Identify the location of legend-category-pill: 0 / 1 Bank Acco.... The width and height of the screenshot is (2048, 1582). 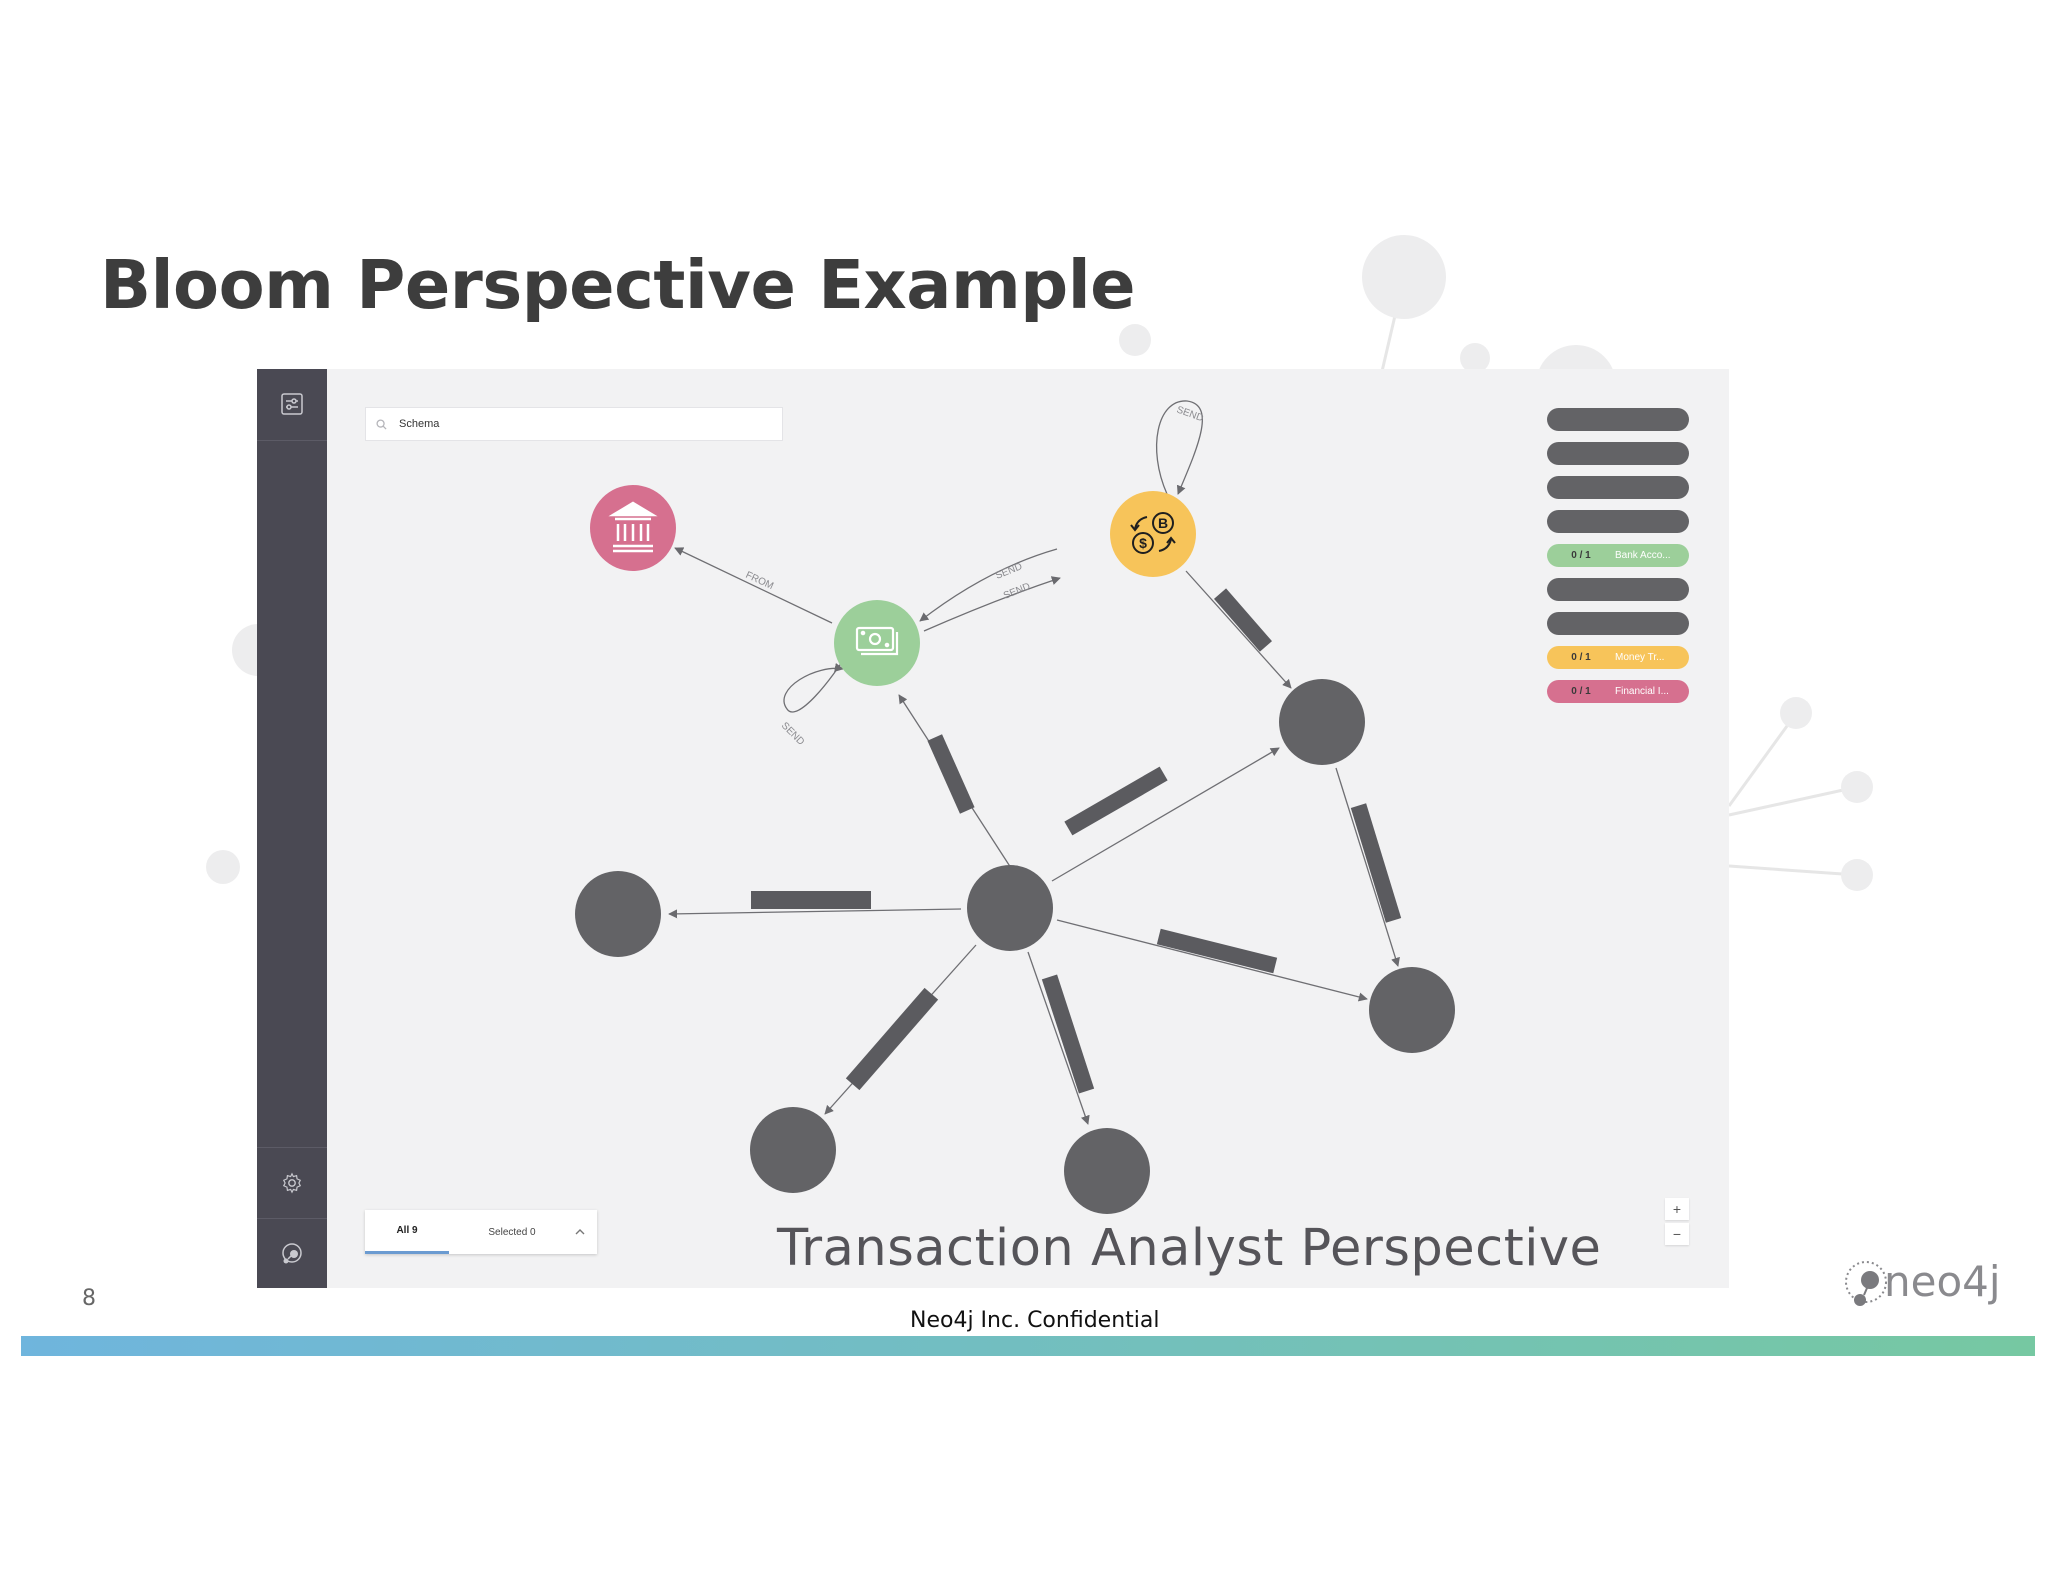
(1618, 555).